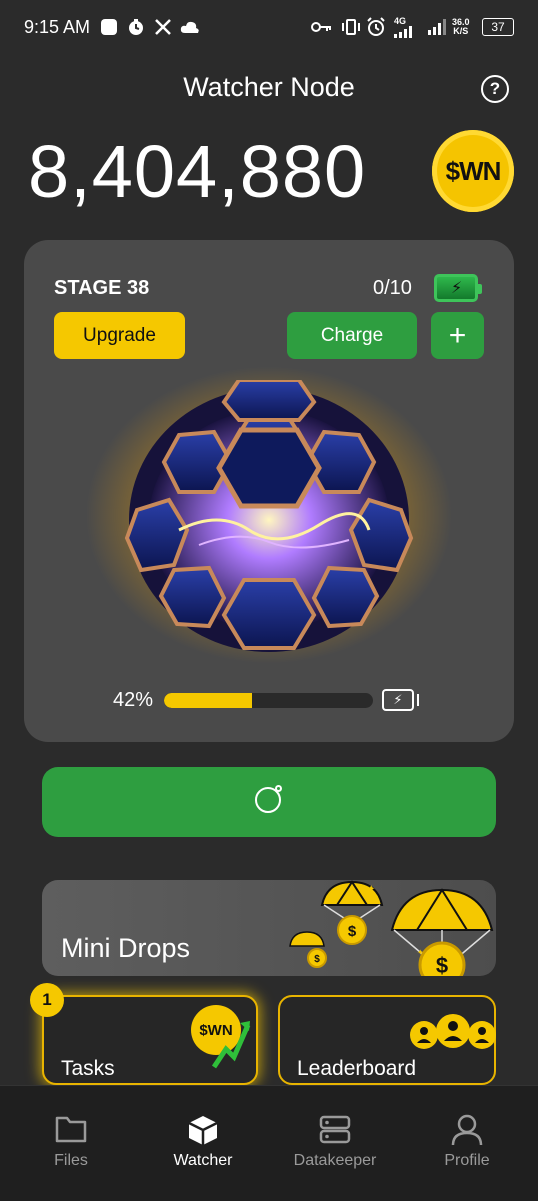 This screenshot has height=1201, width=538. What do you see at coordinates (458, 288) in the screenshot?
I see `battery-charge-icon: ⚡` at bounding box center [458, 288].